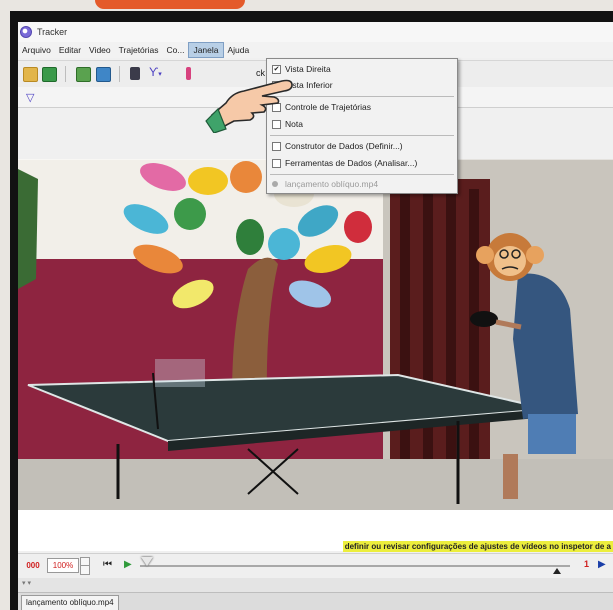 This screenshot has width=613, height=610. What do you see at coordinates (557, 571) in the screenshot?
I see `end-marker` at bounding box center [557, 571].